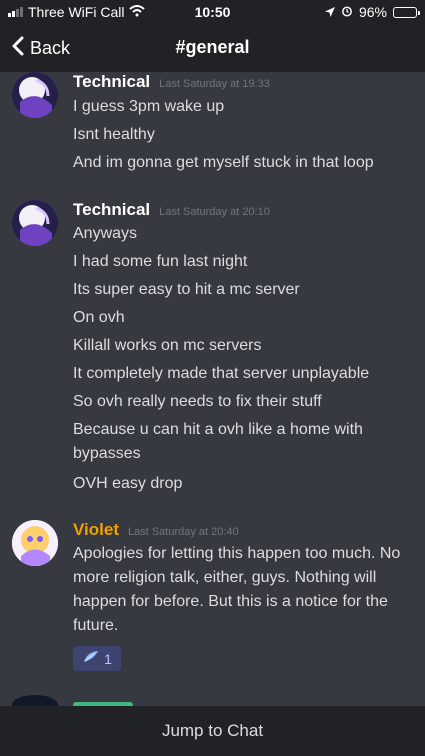 The image size is (425, 756). I want to click on jump-to-chat-label: Jump to Chat, so click(212, 730).